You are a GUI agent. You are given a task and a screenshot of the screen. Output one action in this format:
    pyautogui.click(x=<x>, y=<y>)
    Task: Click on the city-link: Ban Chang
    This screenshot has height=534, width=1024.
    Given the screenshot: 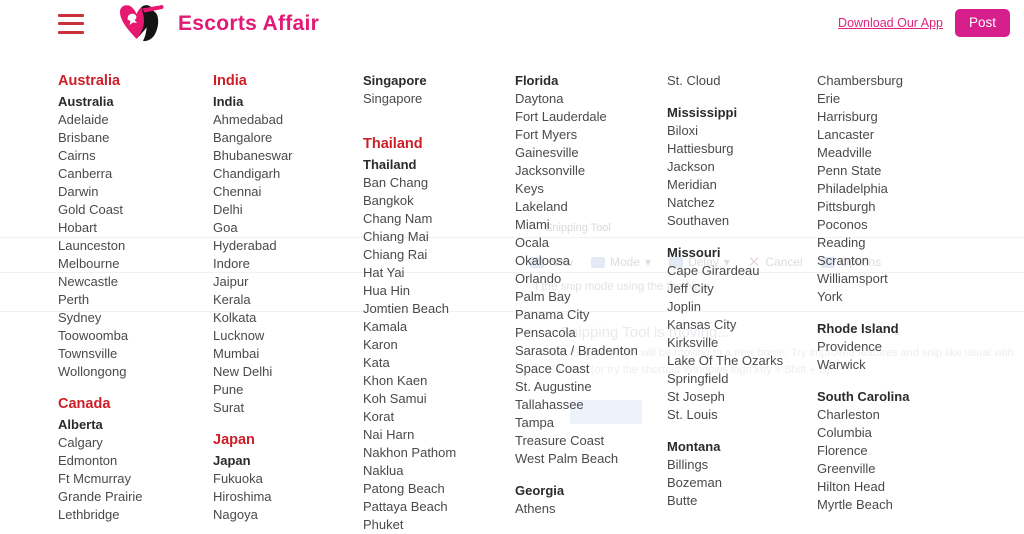 What is the action you would take?
    pyautogui.click(x=439, y=183)
    